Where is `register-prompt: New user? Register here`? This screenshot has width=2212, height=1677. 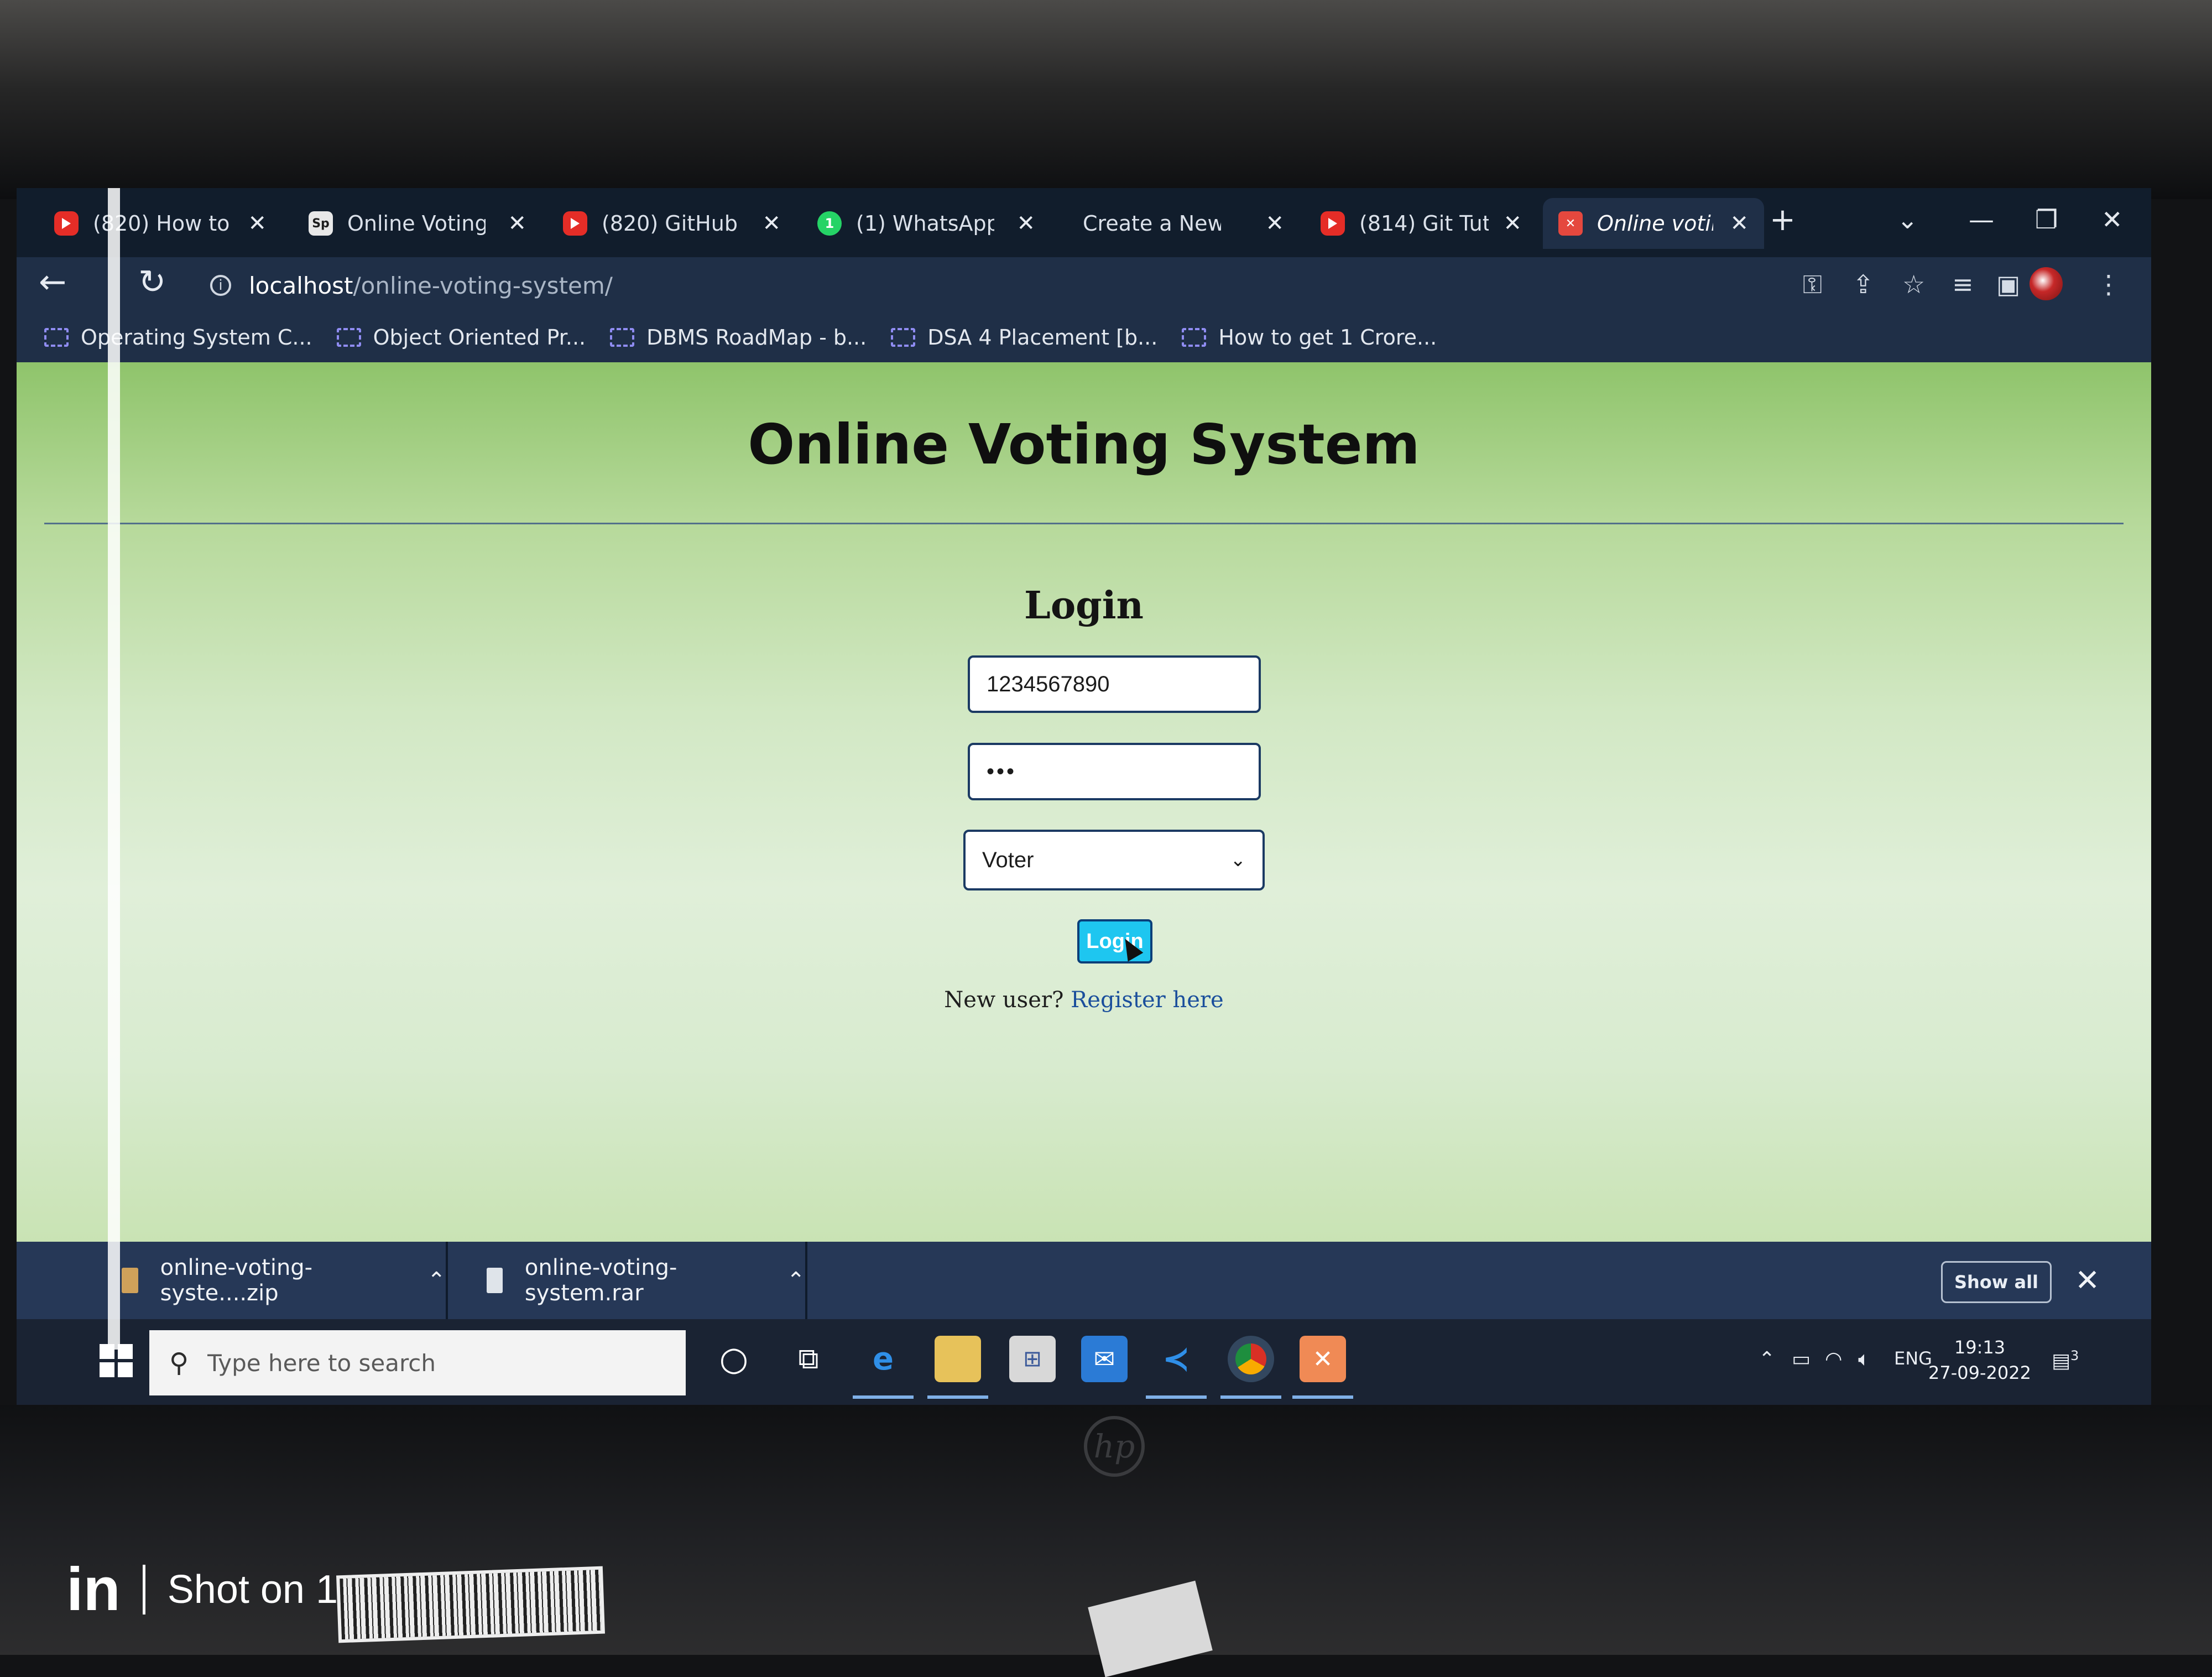
register-prompt: New user? Register here is located at coordinates (1084, 1000).